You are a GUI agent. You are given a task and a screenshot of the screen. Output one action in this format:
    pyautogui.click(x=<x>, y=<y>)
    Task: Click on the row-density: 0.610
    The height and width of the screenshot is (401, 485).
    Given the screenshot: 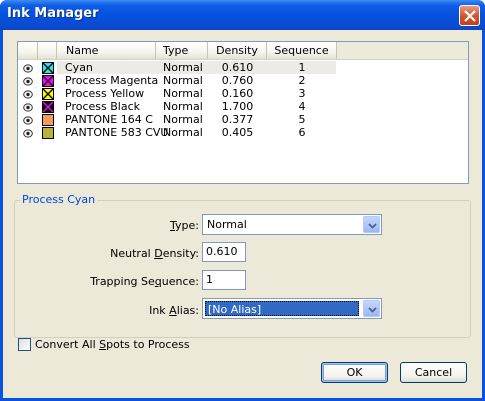 What is the action you would take?
    pyautogui.click(x=237, y=67)
    